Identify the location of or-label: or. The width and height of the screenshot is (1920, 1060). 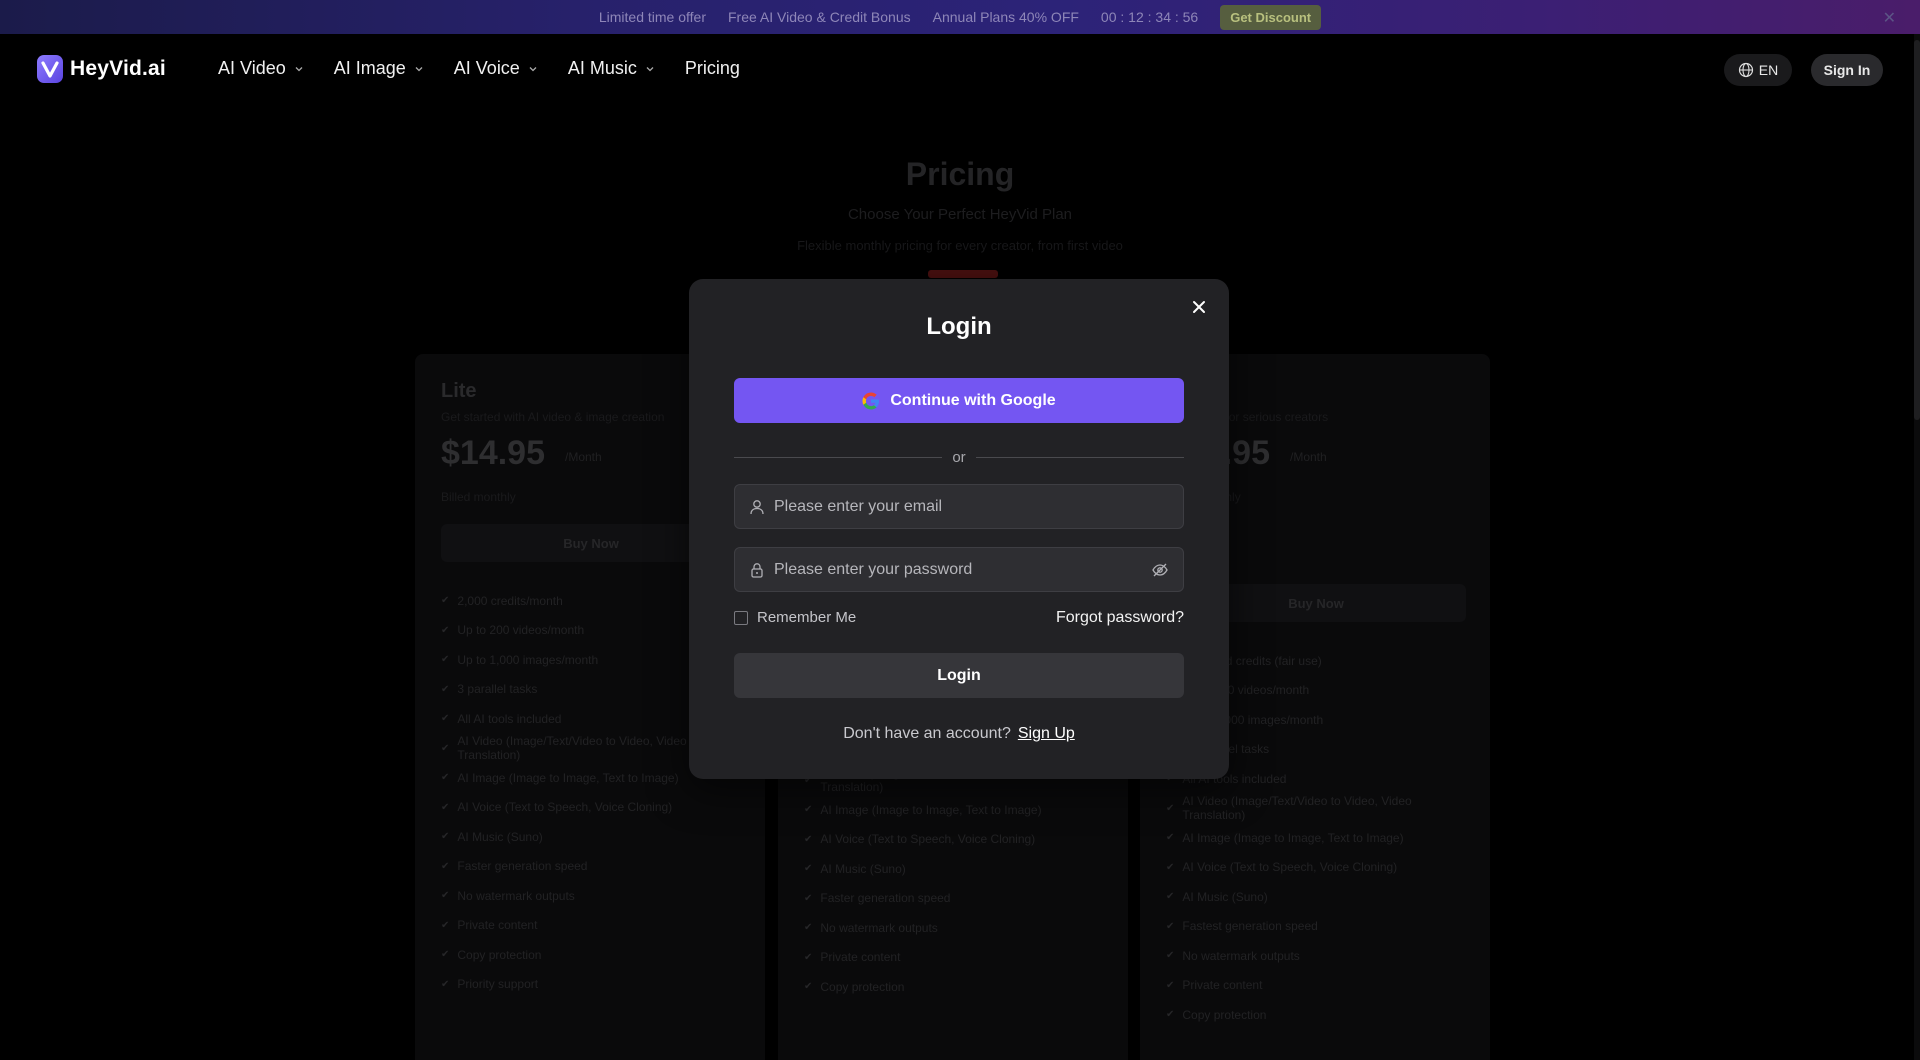
(959, 457).